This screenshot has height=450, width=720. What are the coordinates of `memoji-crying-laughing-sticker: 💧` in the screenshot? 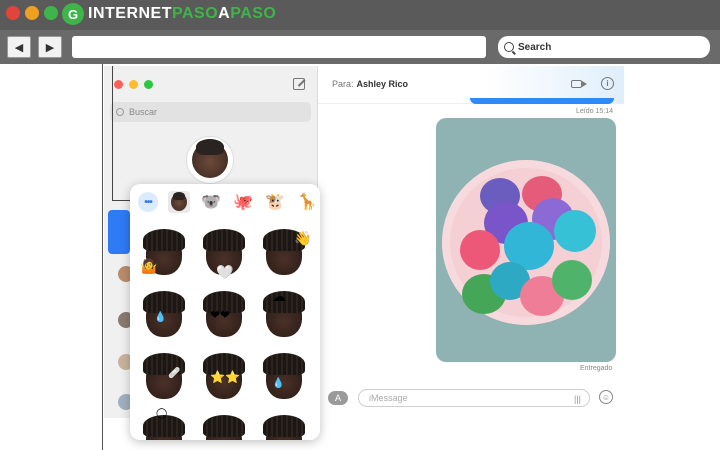 It's located at (164, 317).